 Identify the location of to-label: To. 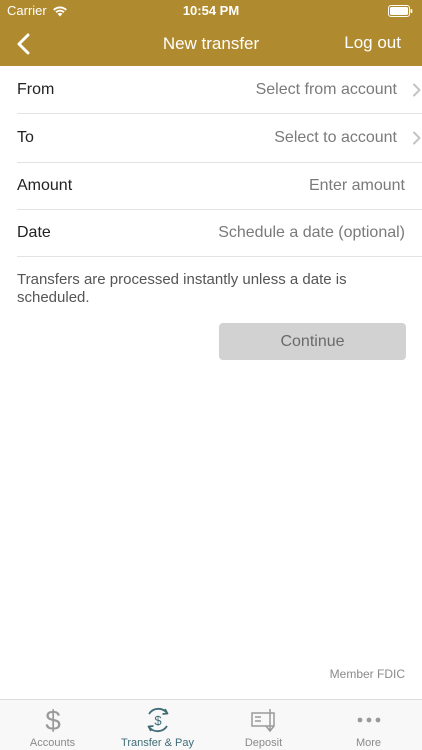
(25, 137).